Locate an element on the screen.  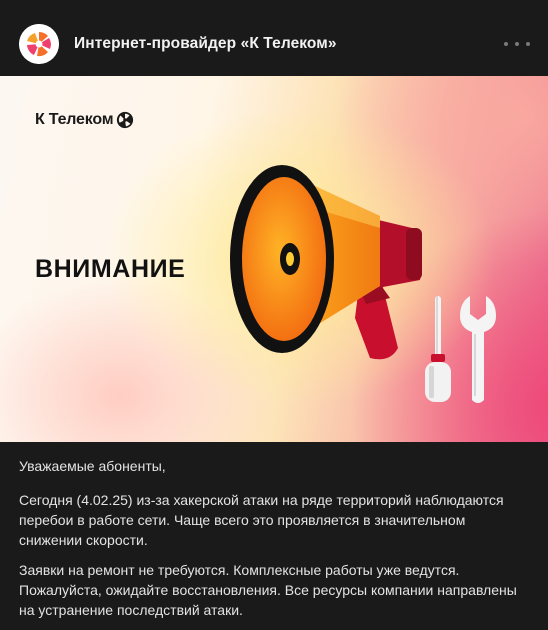
more-dots-icon is located at coordinates (506, 44).